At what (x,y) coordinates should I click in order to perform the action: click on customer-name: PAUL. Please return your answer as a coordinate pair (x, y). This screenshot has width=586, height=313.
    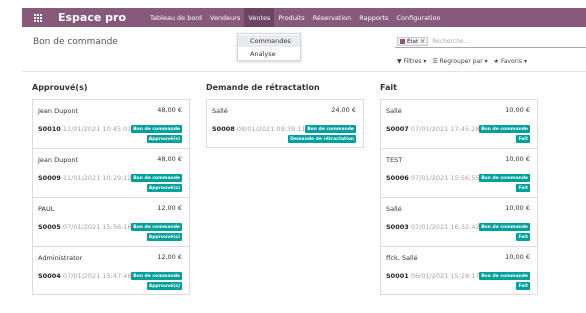
    Looking at the image, I should click on (46, 209).